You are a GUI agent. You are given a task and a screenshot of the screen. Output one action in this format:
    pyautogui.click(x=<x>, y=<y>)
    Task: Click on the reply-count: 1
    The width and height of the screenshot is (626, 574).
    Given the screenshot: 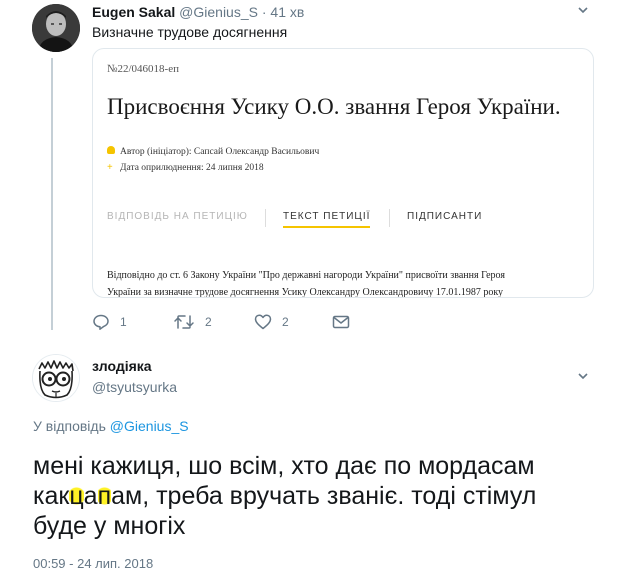 What is the action you would take?
    pyautogui.click(x=123, y=322)
    